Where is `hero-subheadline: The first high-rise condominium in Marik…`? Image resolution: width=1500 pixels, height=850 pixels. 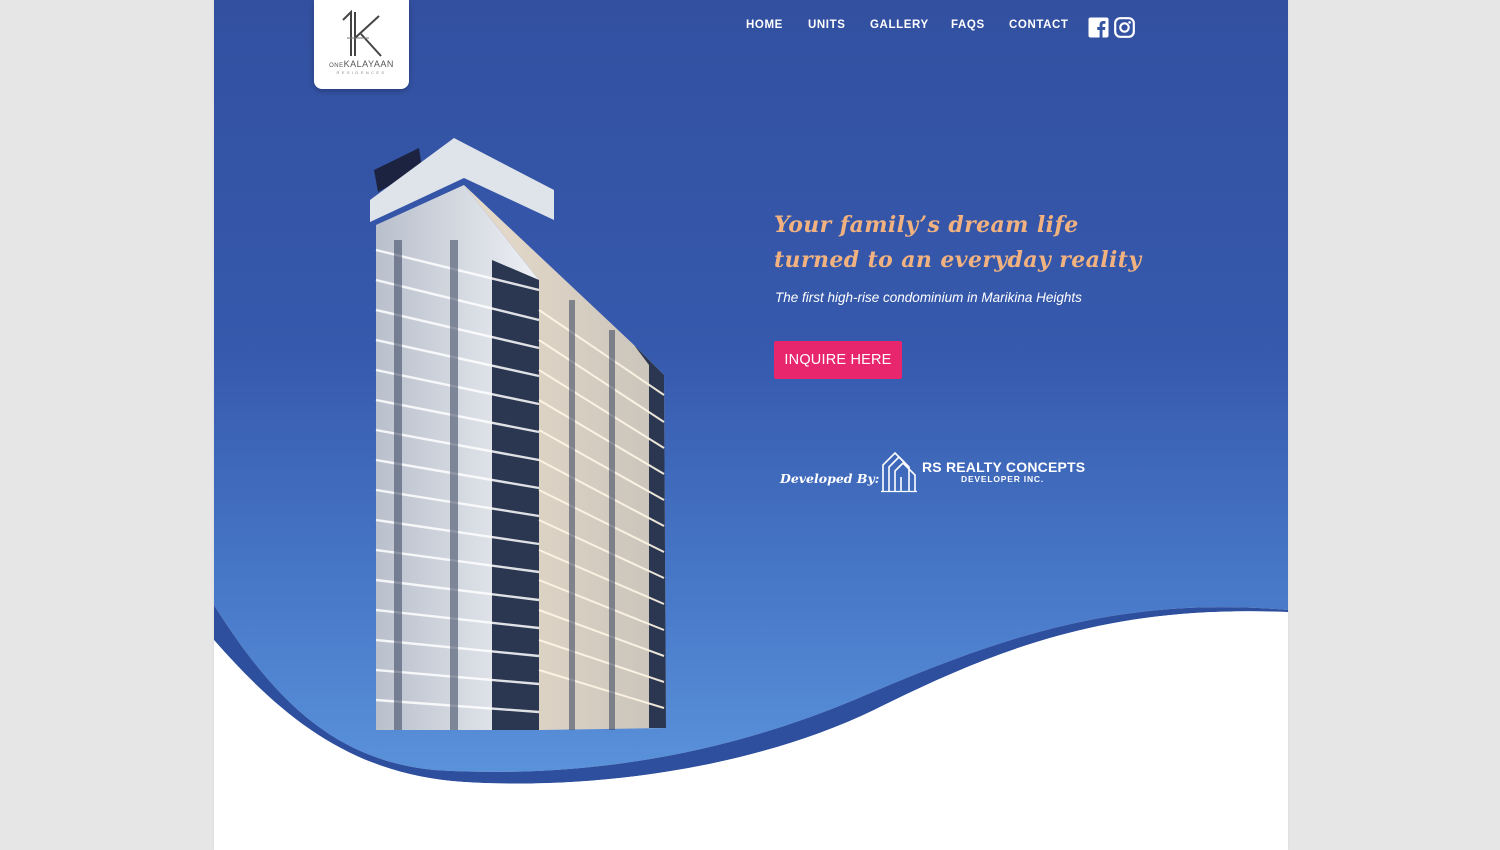
hero-subheadline: The first high-rise condominium in Marik… is located at coordinates (928, 297).